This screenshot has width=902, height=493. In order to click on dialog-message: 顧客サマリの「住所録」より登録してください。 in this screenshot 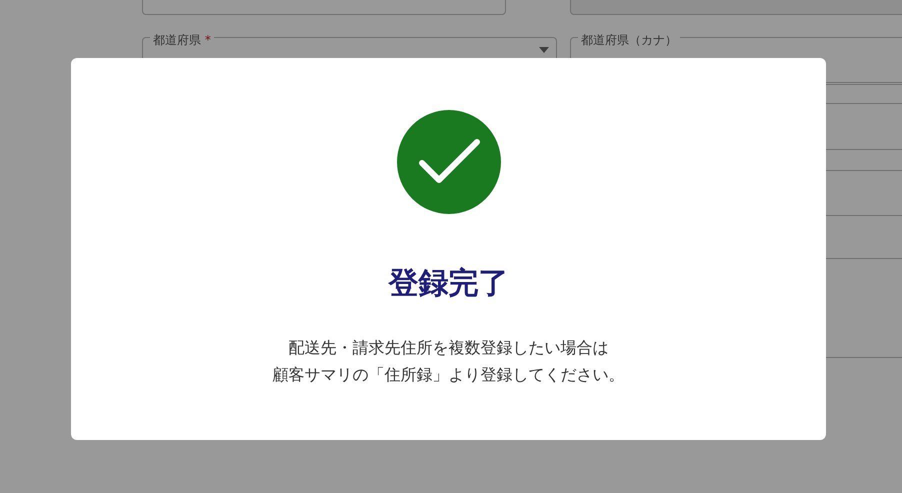, I will do `click(448, 375)`.